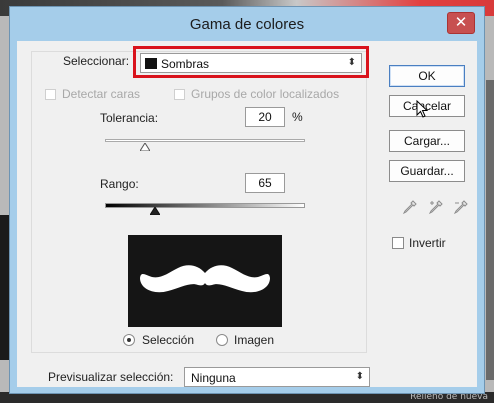  I want to click on tolerance-slider-track, so click(205, 140).